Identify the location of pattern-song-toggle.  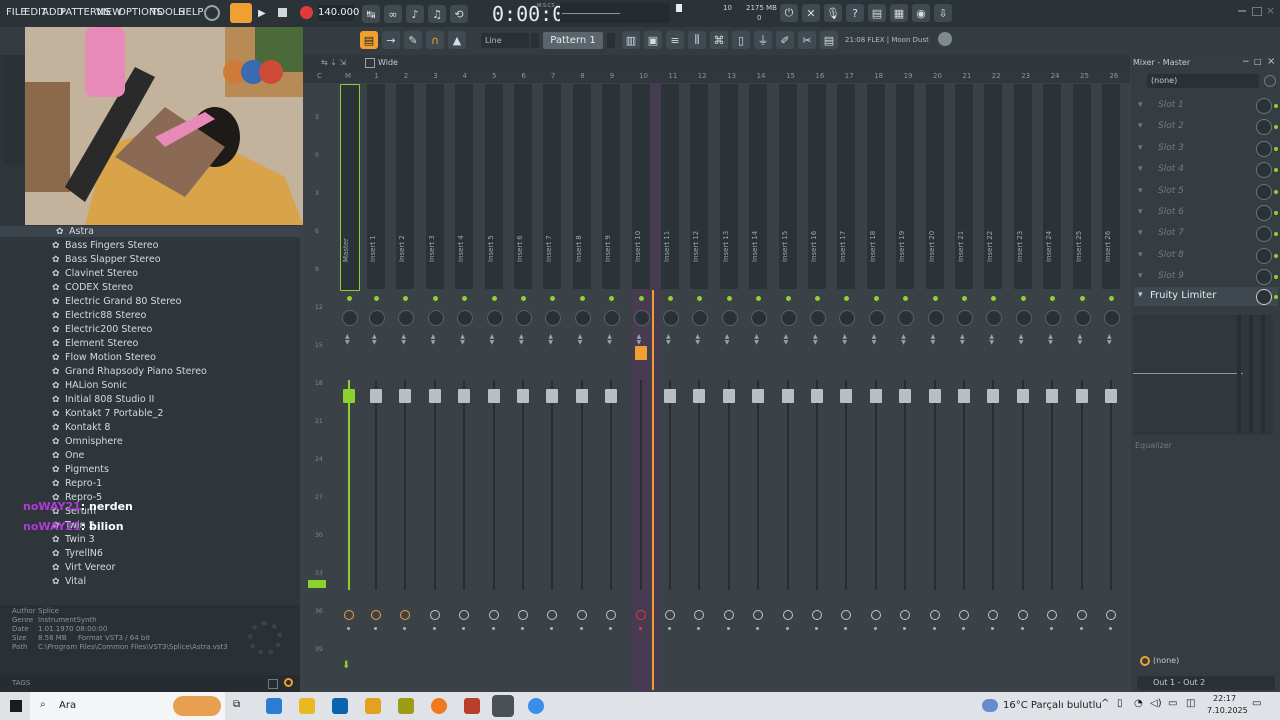
(241, 13).